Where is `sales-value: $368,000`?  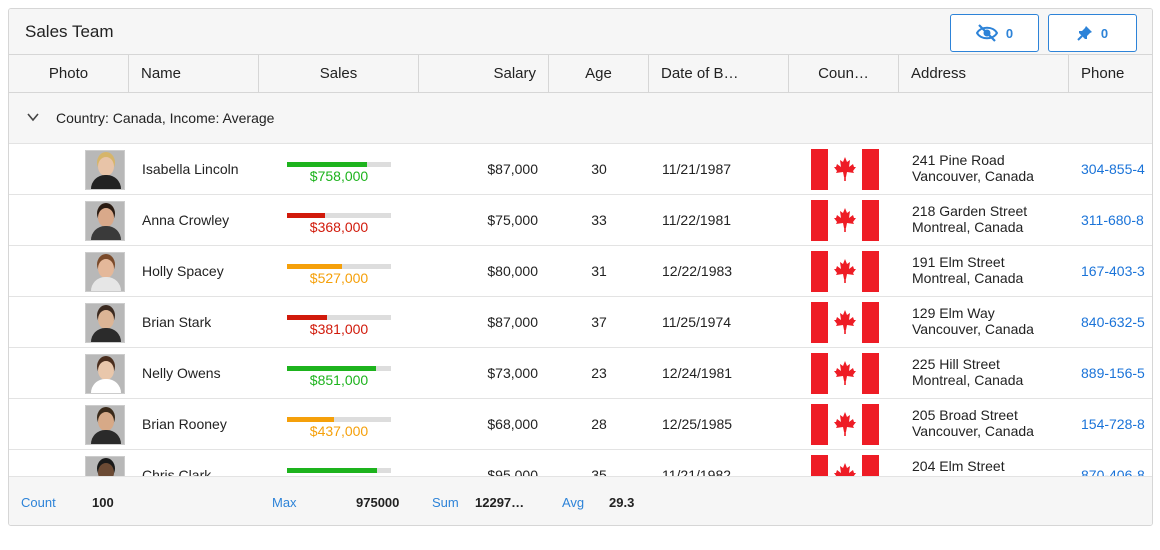 sales-value: $368,000 is located at coordinates (339, 227).